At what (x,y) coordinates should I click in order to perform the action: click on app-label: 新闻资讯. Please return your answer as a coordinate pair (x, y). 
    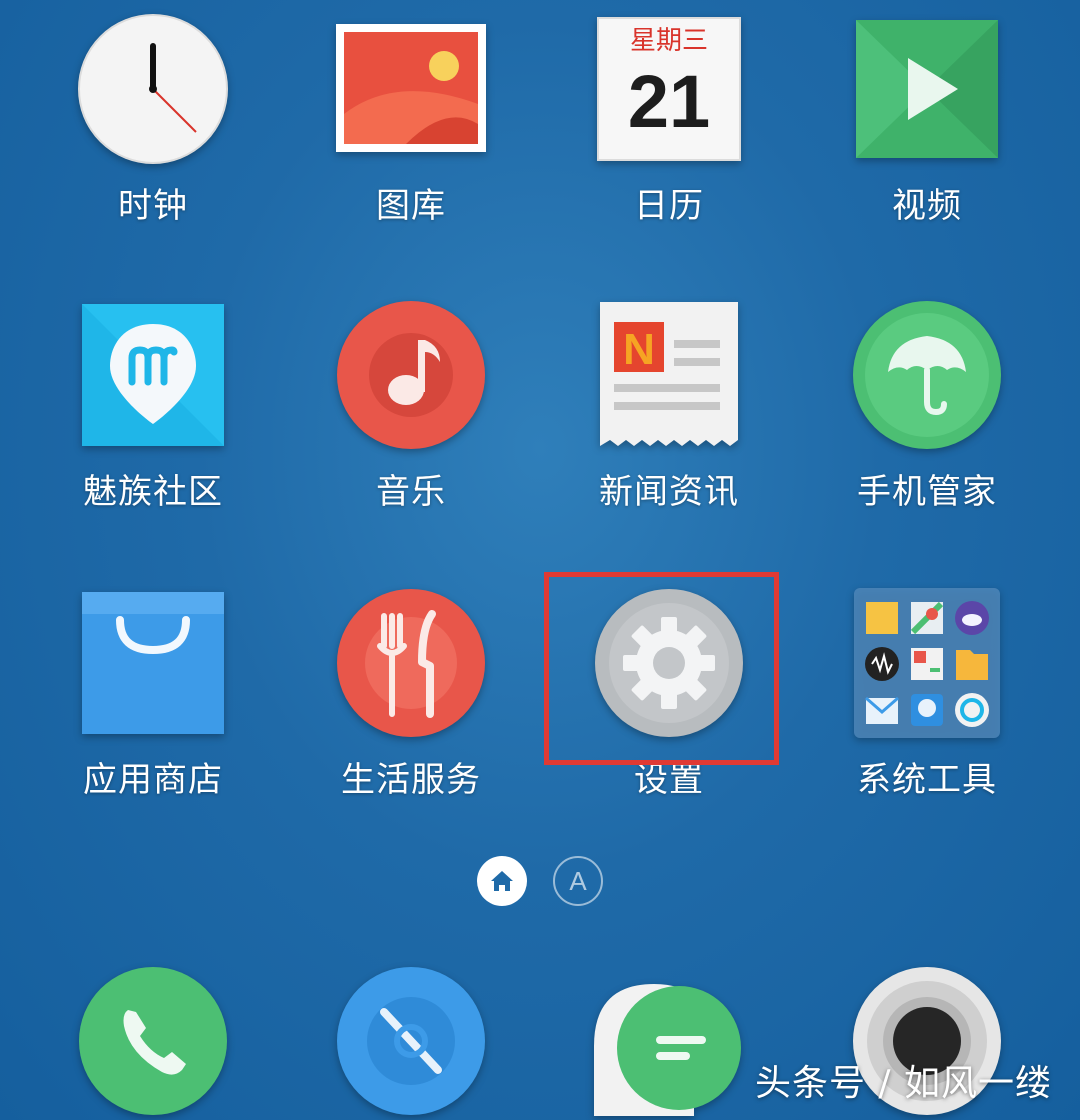
    Looking at the image, I should click on (669, 492).